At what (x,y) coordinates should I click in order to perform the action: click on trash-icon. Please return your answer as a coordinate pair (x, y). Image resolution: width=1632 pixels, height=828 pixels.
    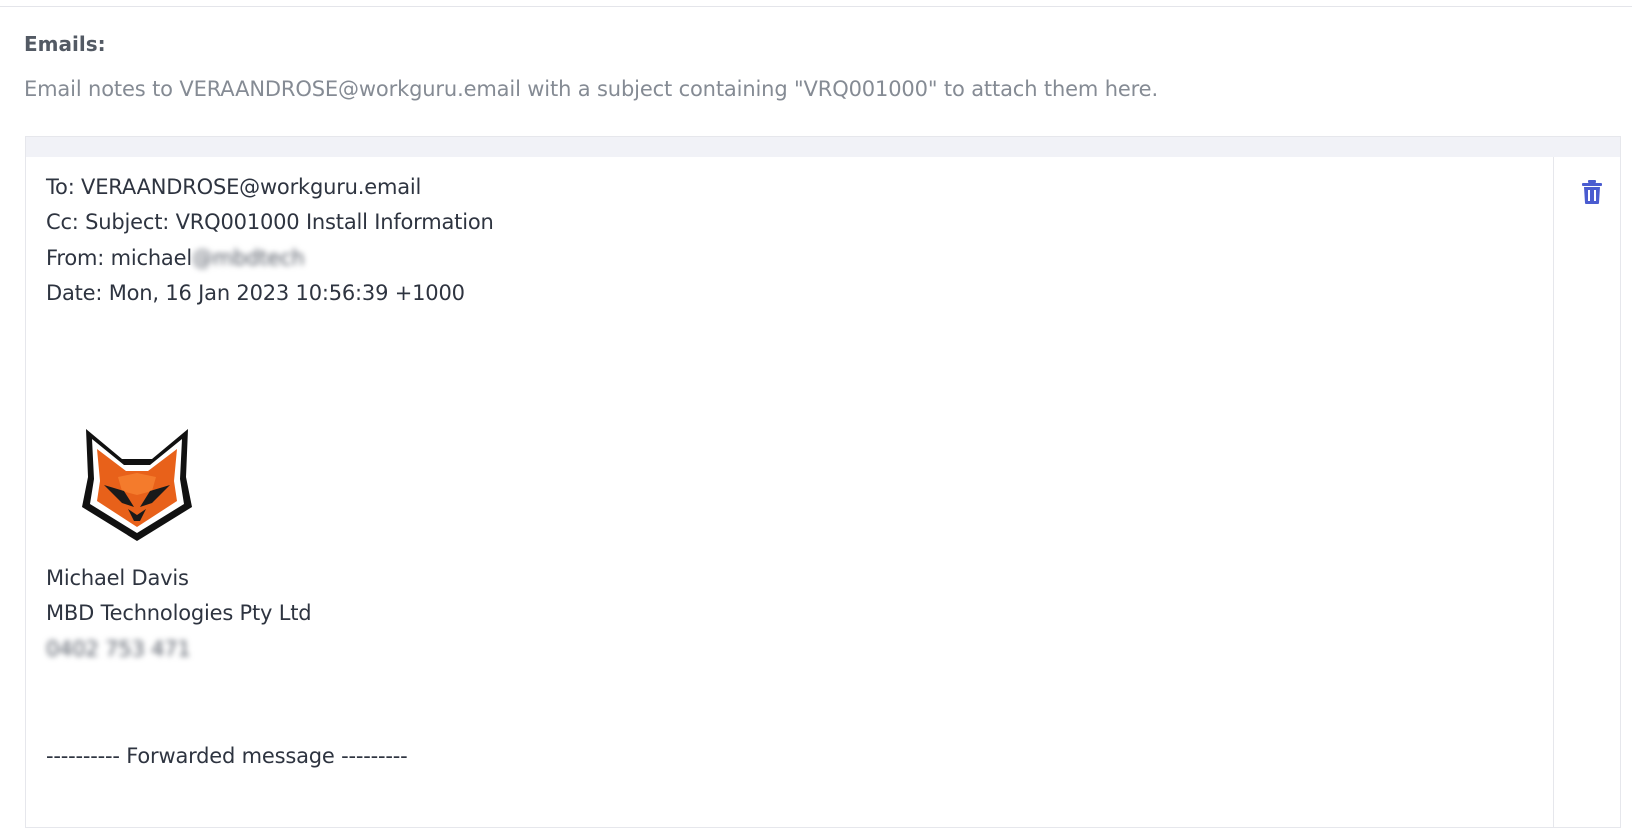
    Looking at the image, I should click on (1592, 192).